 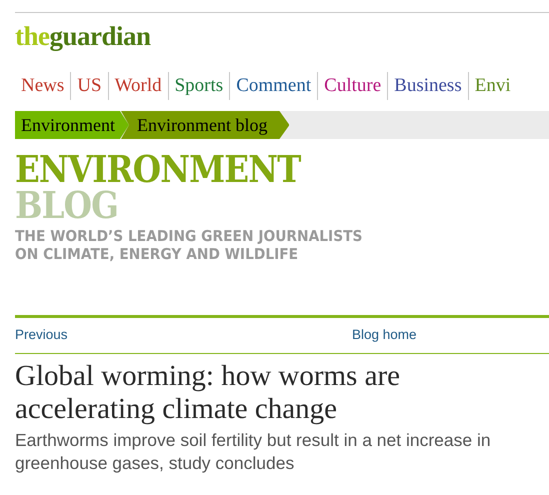 What do you see at coordinates (253, 452) in the screenshot?
I see `article-standfirst: Earthworms improve soil fertility but result in a net increase in greenhouse gases, study concludes` at bounding box center [253, 452].